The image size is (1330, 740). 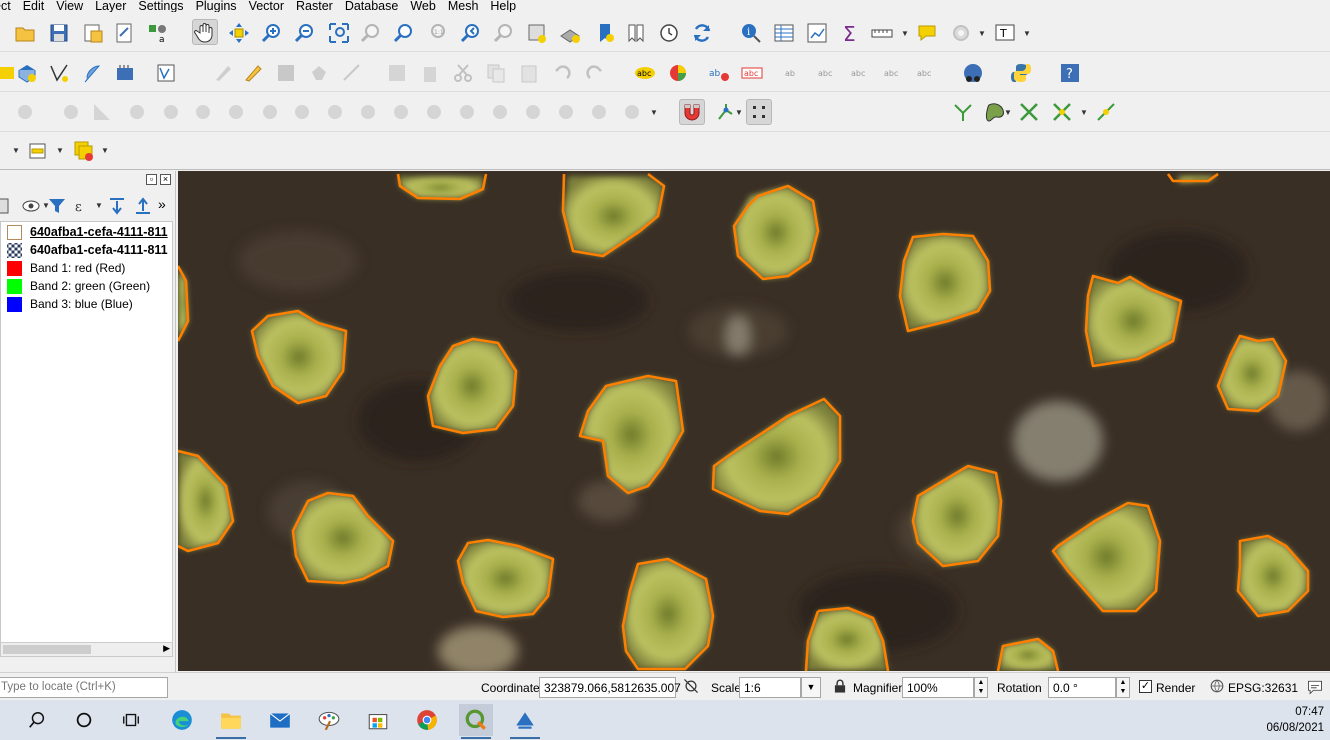 I want to click on simplify-icon, so click(x=434, y=112).